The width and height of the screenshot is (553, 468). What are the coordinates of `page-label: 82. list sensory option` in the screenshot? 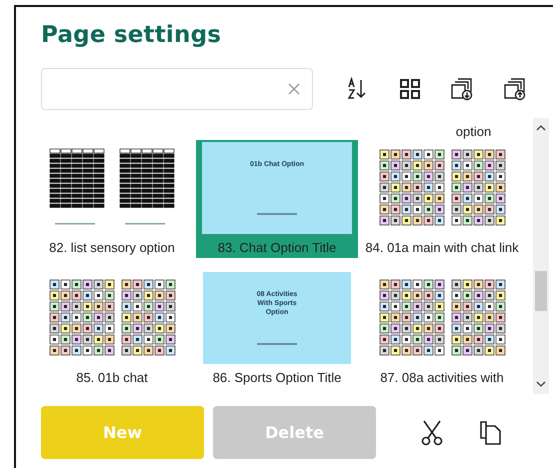 It's located at (112, 248).